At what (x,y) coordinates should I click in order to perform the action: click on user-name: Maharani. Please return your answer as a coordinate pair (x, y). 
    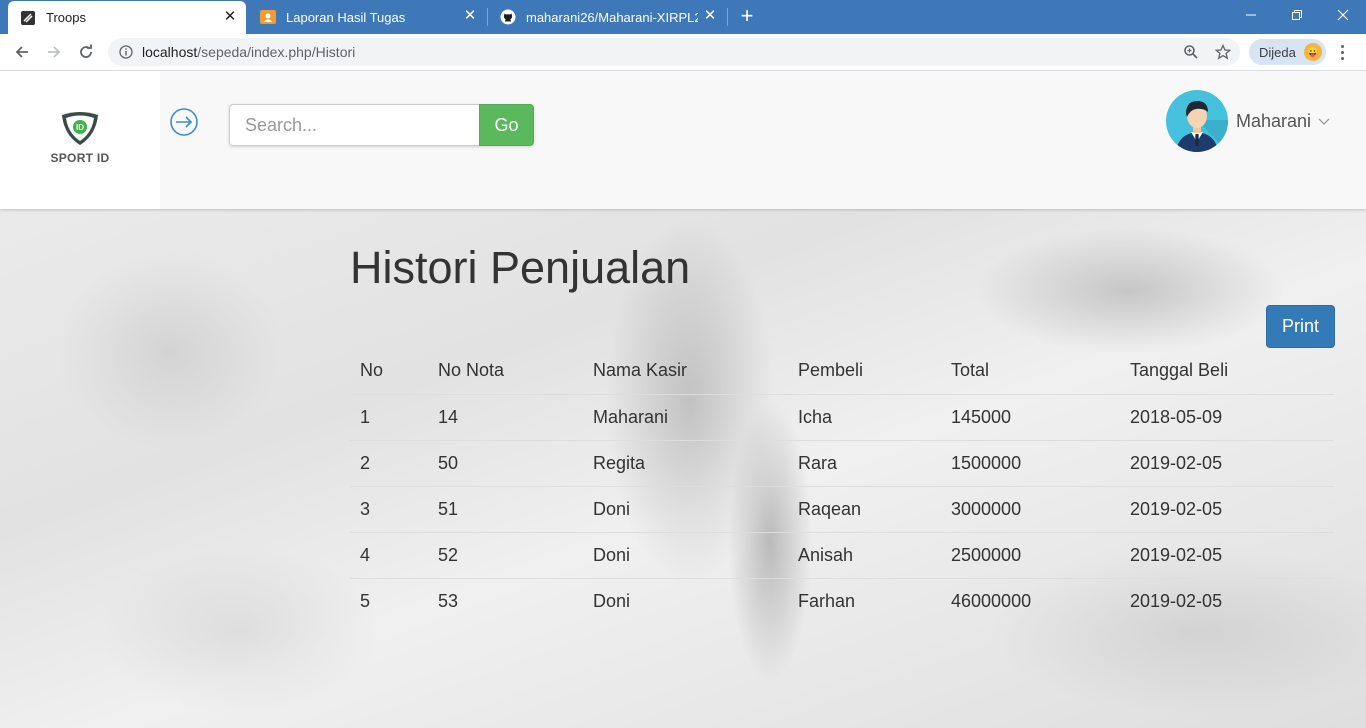
    Looking at the image, I should click on (1274, 120).